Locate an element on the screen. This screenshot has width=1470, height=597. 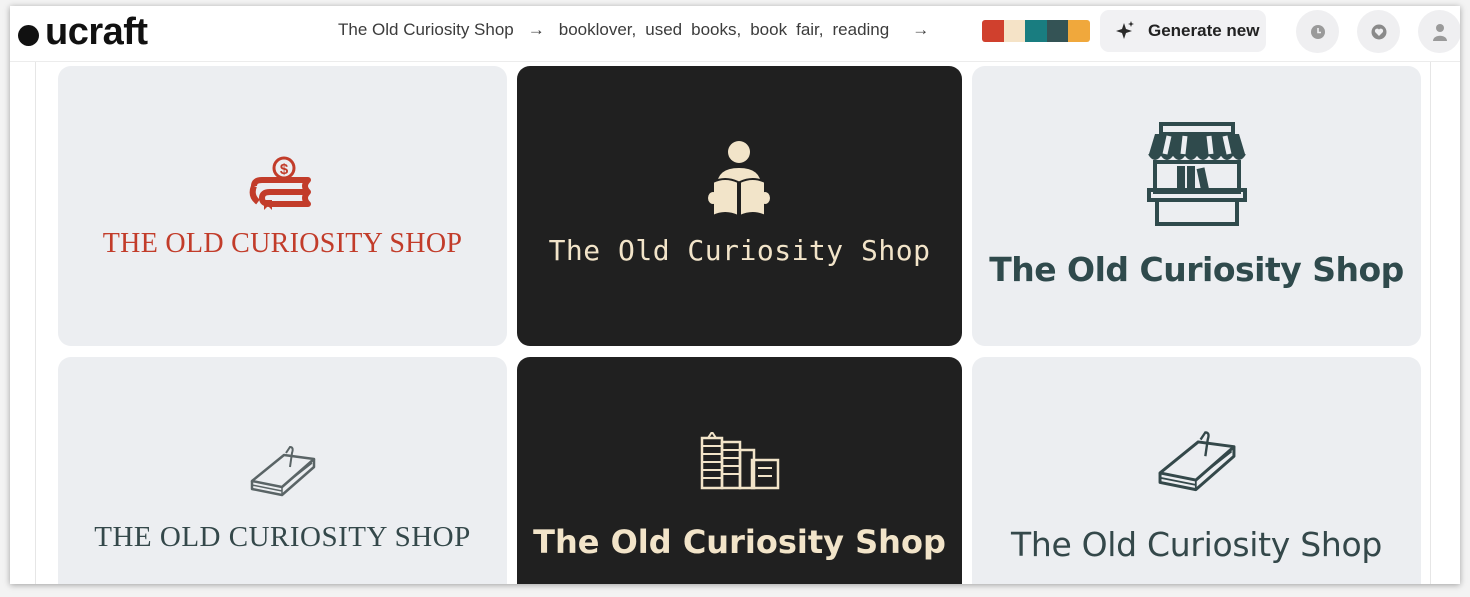
user-icon is located at coordinates (1439, 32).